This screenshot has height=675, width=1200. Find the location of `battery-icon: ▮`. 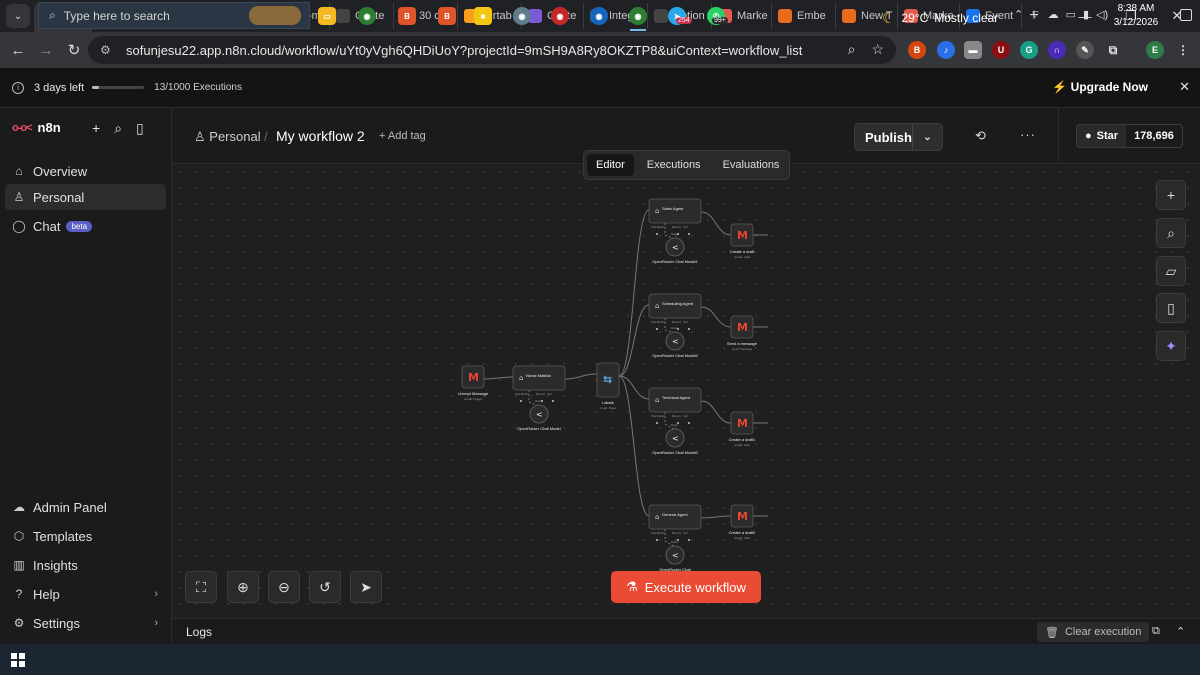

battery-icon: ▮ is located at coordinates (1086, 15).